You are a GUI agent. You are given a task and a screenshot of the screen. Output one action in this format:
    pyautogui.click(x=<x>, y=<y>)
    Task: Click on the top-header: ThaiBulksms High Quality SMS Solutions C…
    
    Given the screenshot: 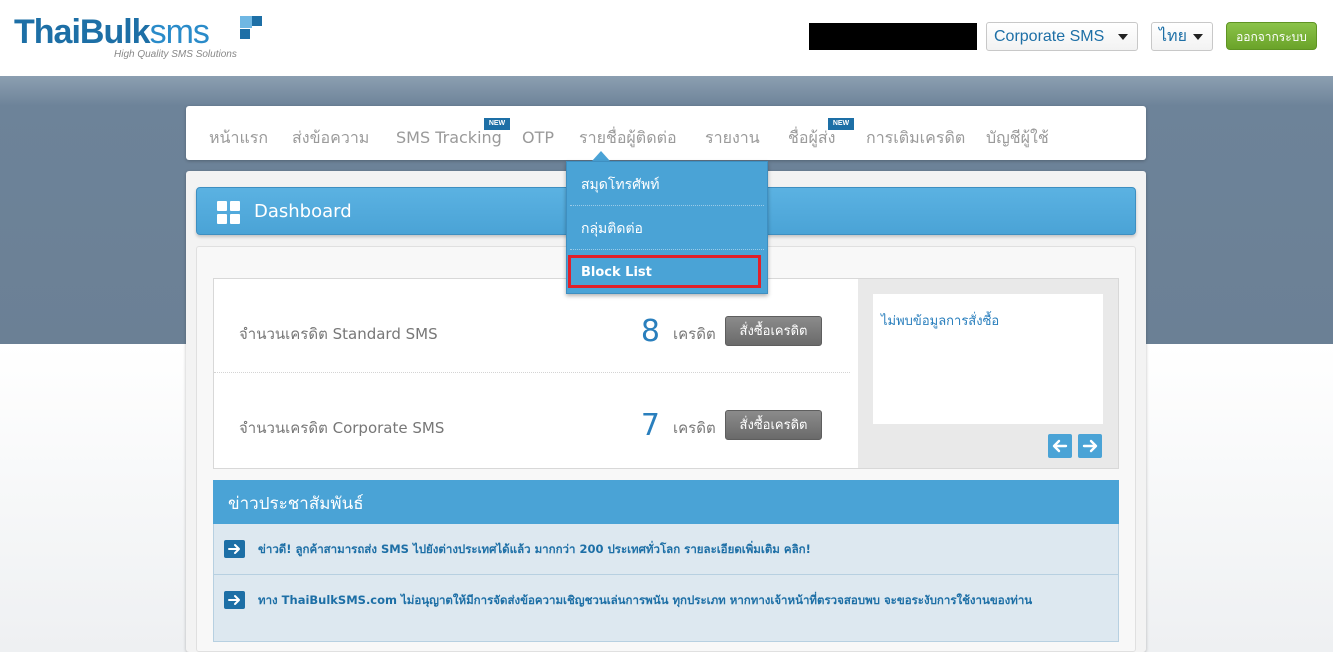 What is the action you would take?
    pyautogui.click(x=666, y=38)
    